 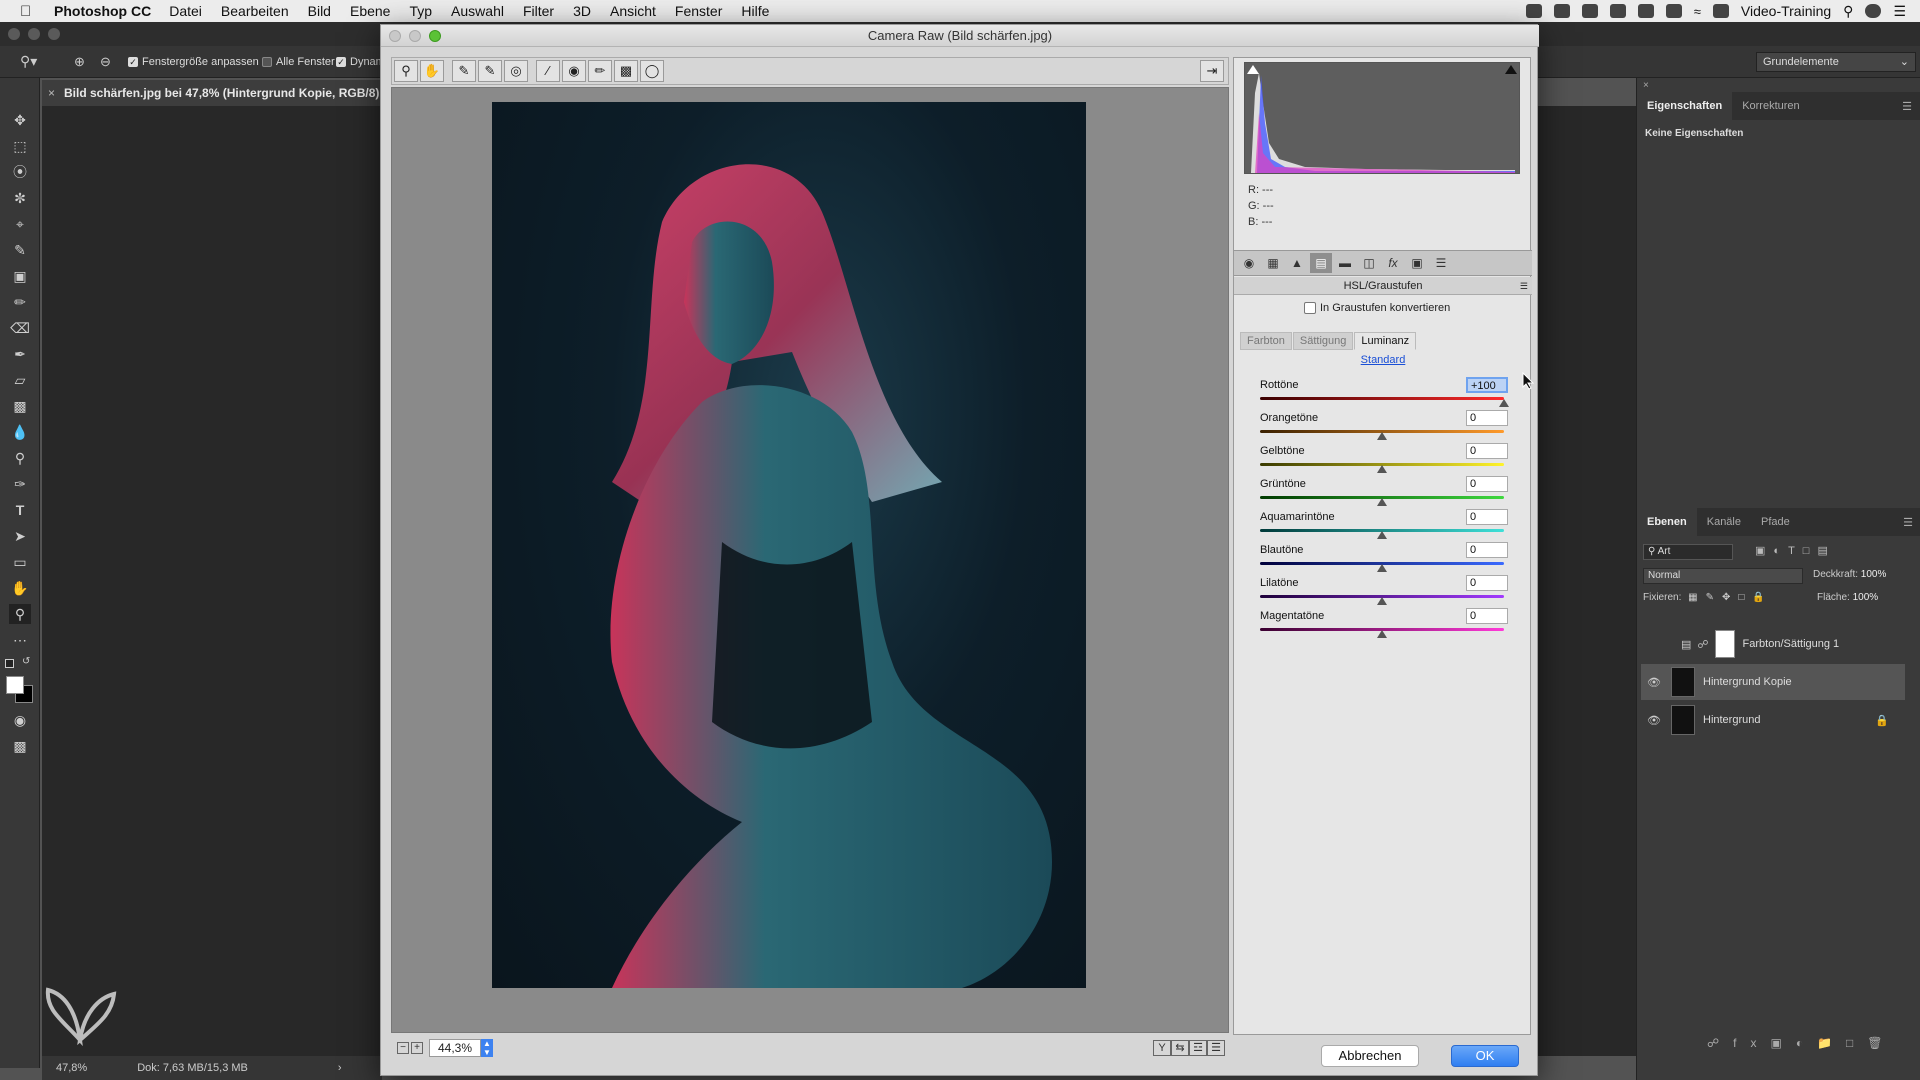 What do you see at coordinates (71, 1068) in the screenshot?
I see `zoom-level: 47,8%` at bounding box center [71, 1068].